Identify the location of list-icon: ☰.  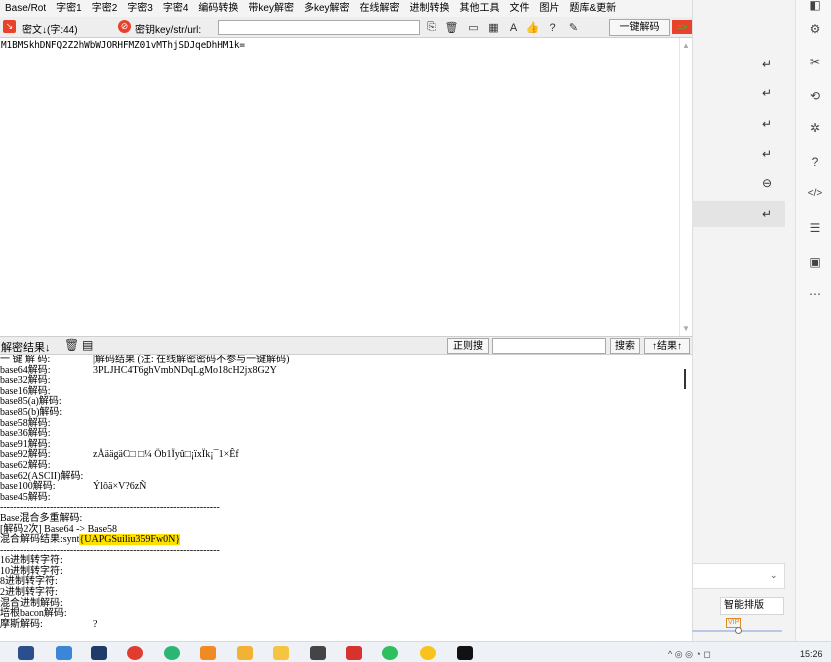
(815, 229).